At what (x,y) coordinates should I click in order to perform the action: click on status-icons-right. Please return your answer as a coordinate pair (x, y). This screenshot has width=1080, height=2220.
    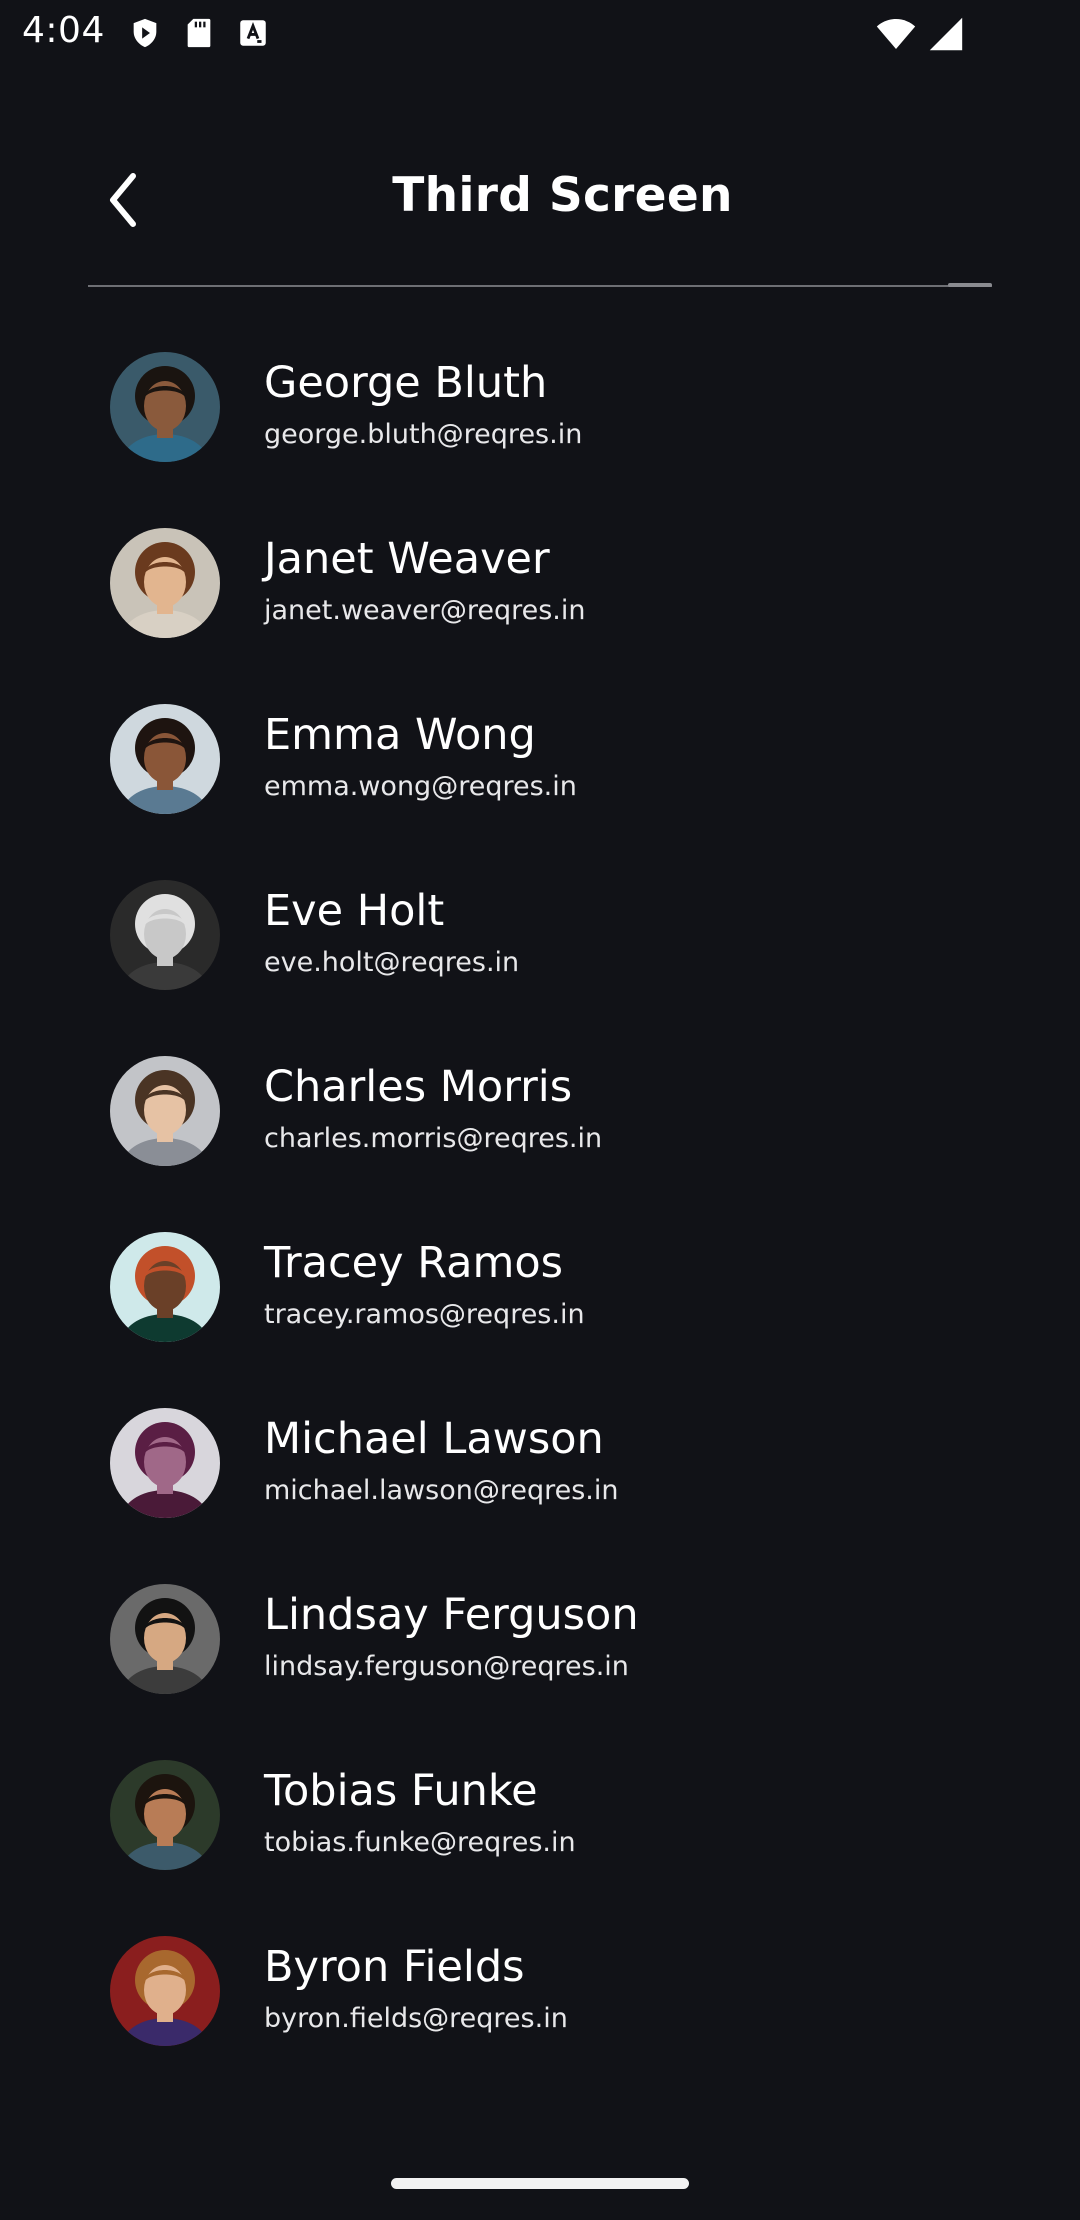
    Looking at the image, I should click on (920, 34).